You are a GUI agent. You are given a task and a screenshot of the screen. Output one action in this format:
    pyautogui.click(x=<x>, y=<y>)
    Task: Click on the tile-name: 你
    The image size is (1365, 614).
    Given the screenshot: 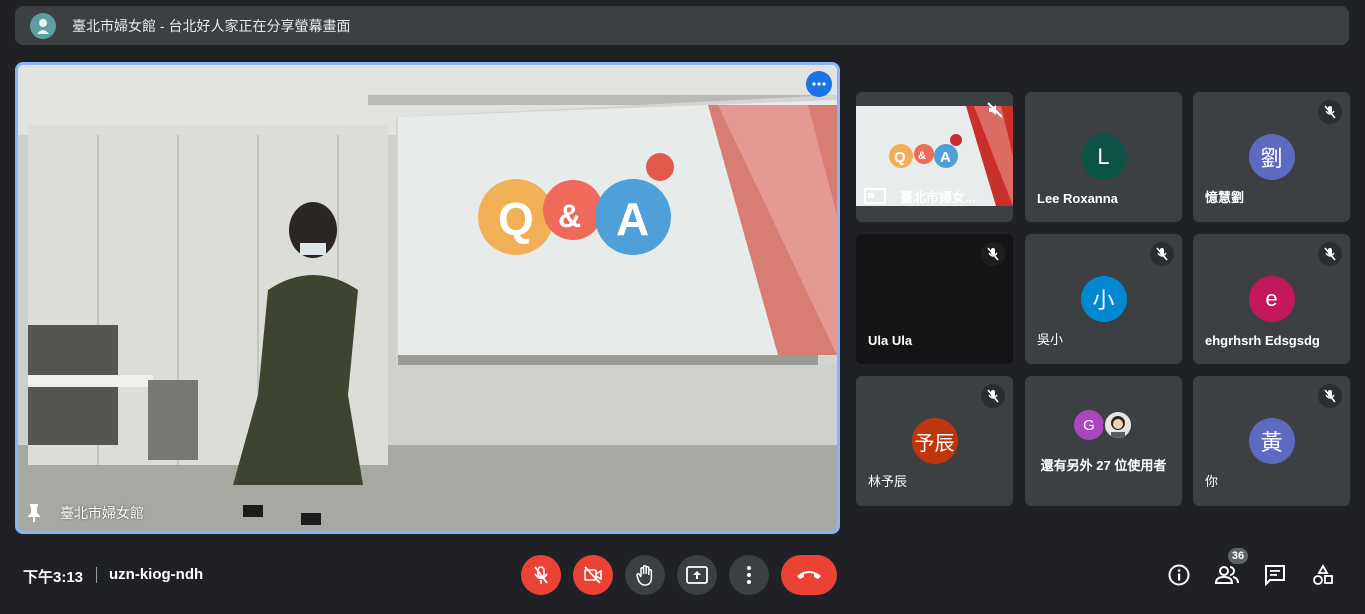 What is the action you would take?
    pyautogui.click(x=1212, y=481)
    